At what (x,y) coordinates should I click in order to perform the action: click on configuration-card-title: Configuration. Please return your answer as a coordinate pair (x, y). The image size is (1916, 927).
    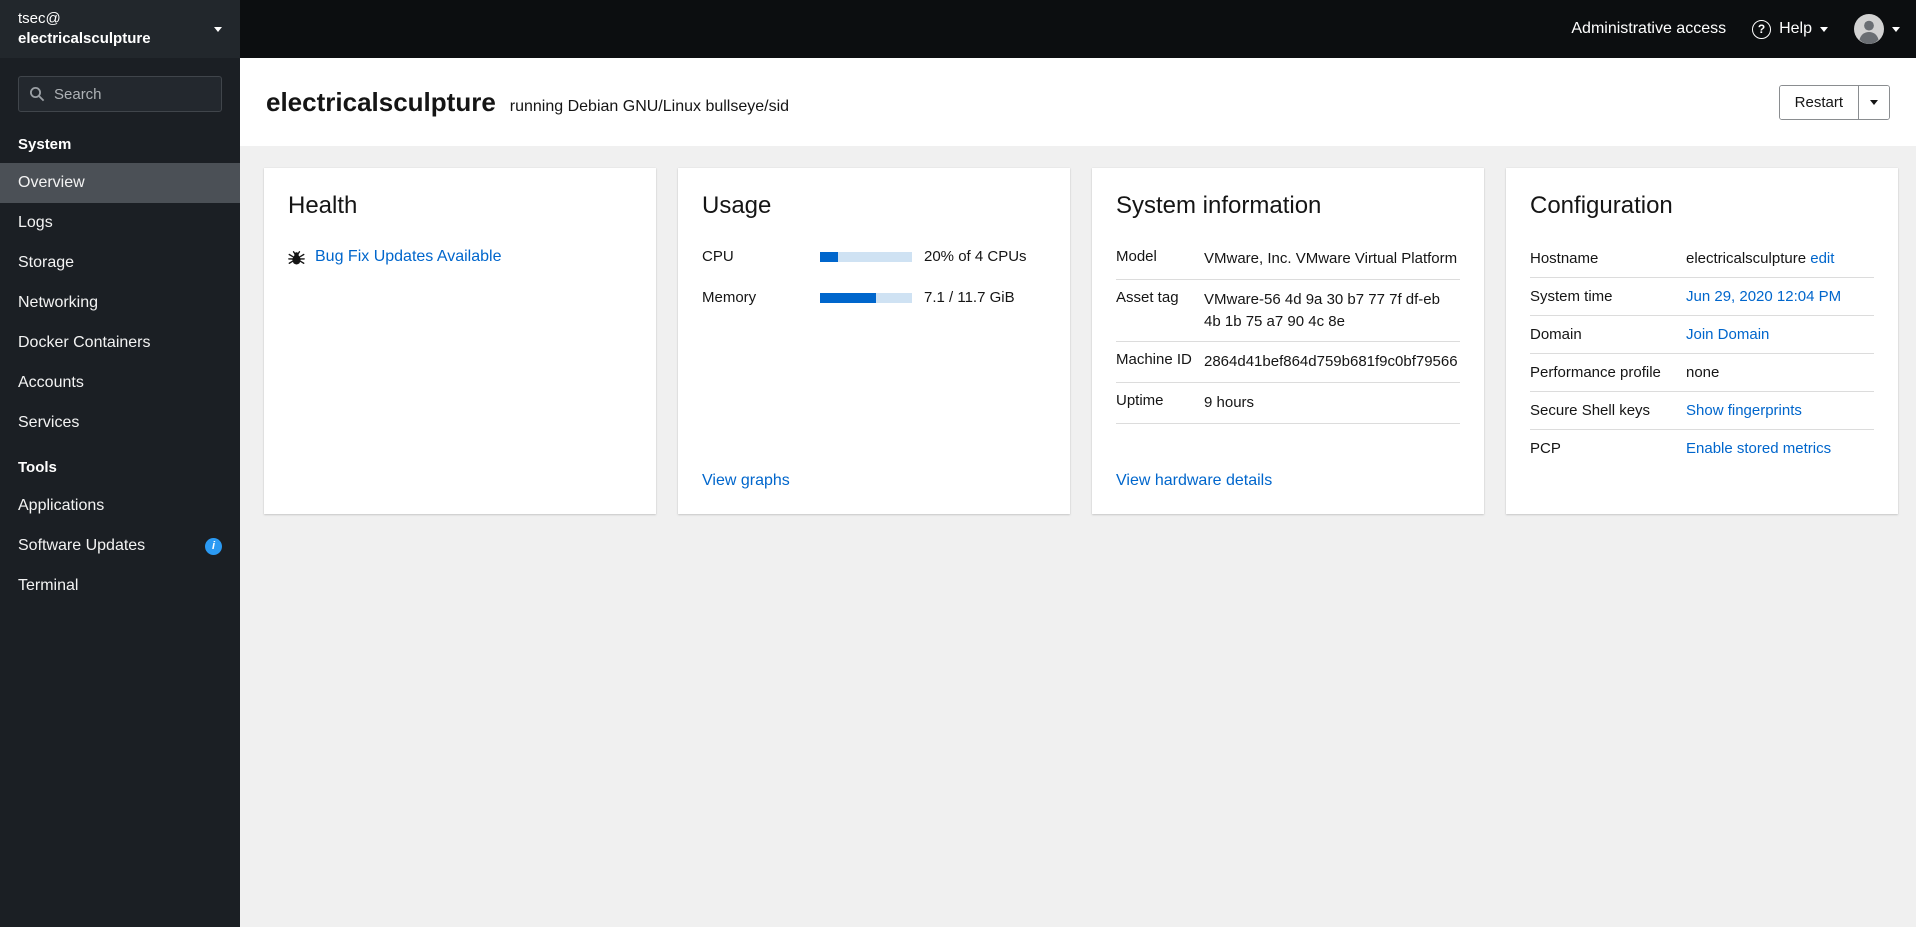
    Looking at the image, I should click on (1601, 205).